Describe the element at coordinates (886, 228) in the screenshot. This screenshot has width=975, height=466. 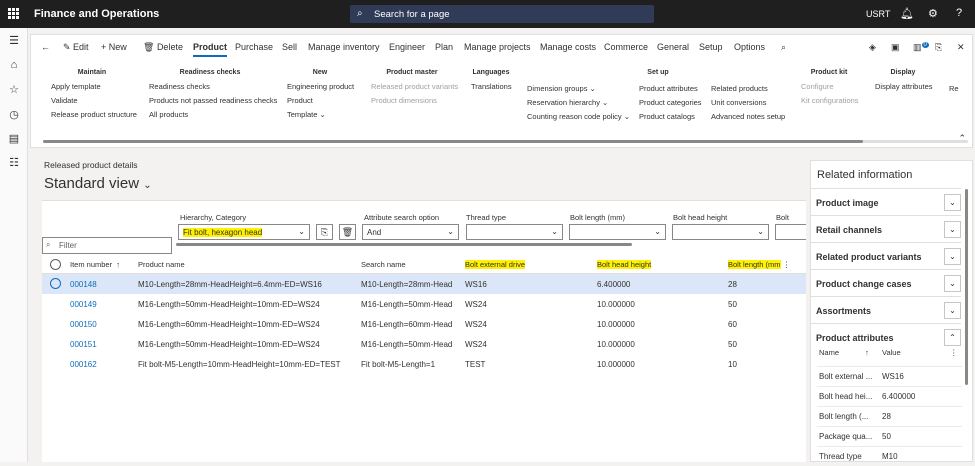
I see `section-retail-channels: Retail channels ⌄` at that location.